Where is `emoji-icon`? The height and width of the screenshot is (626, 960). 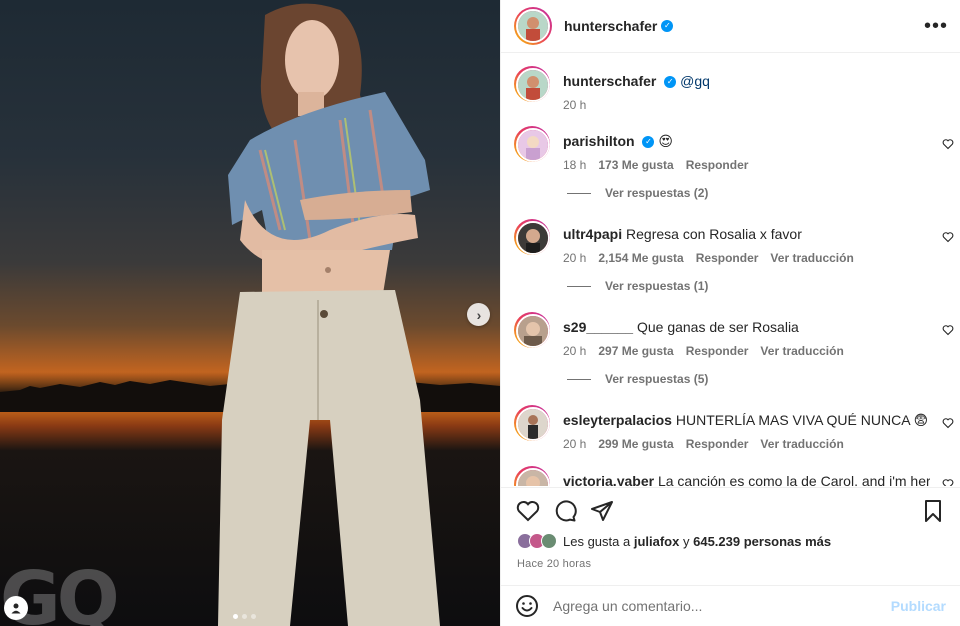
emoji-icon is located at coordinates (527, 606).